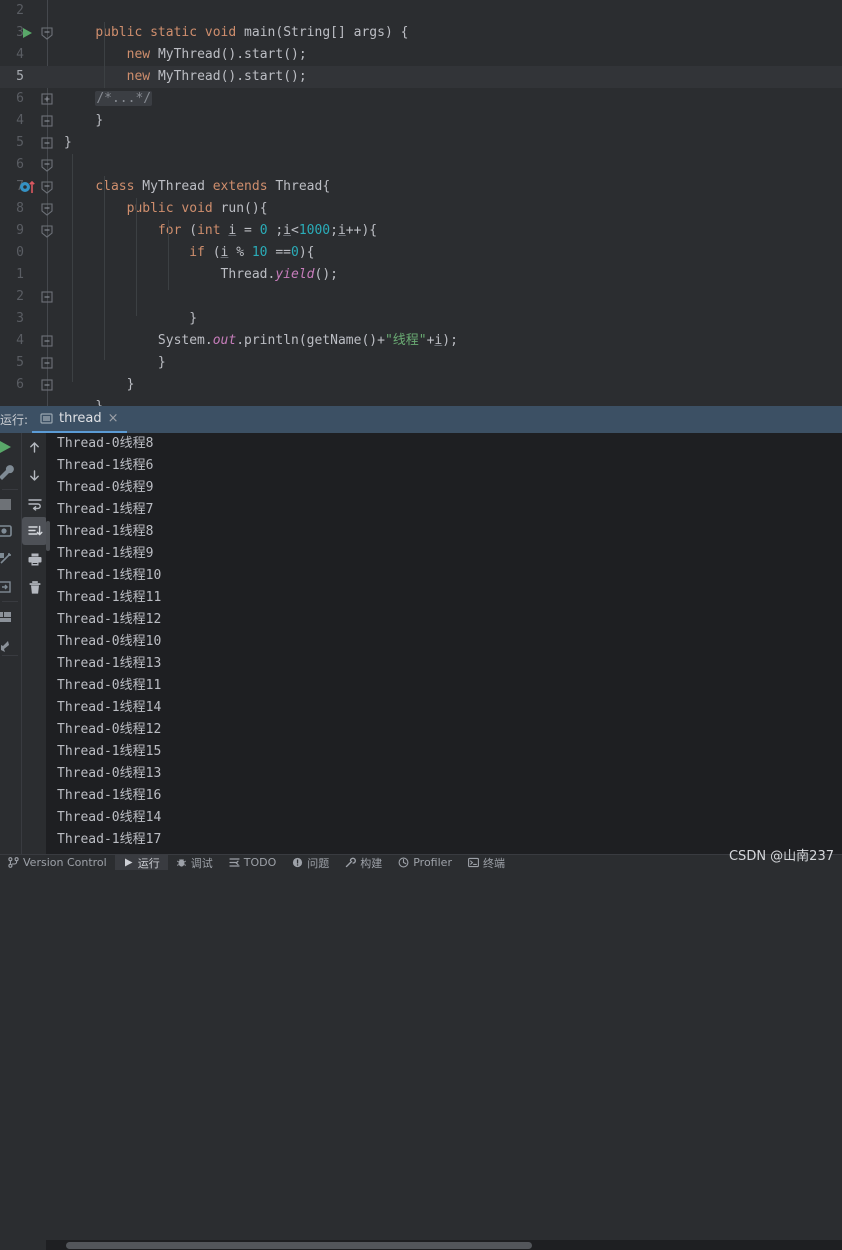 The height and width of the screenshot is (1250, 842). Describe the element at coordinates (10, 447) in the screenshot. I see `rerun-button` at that location.